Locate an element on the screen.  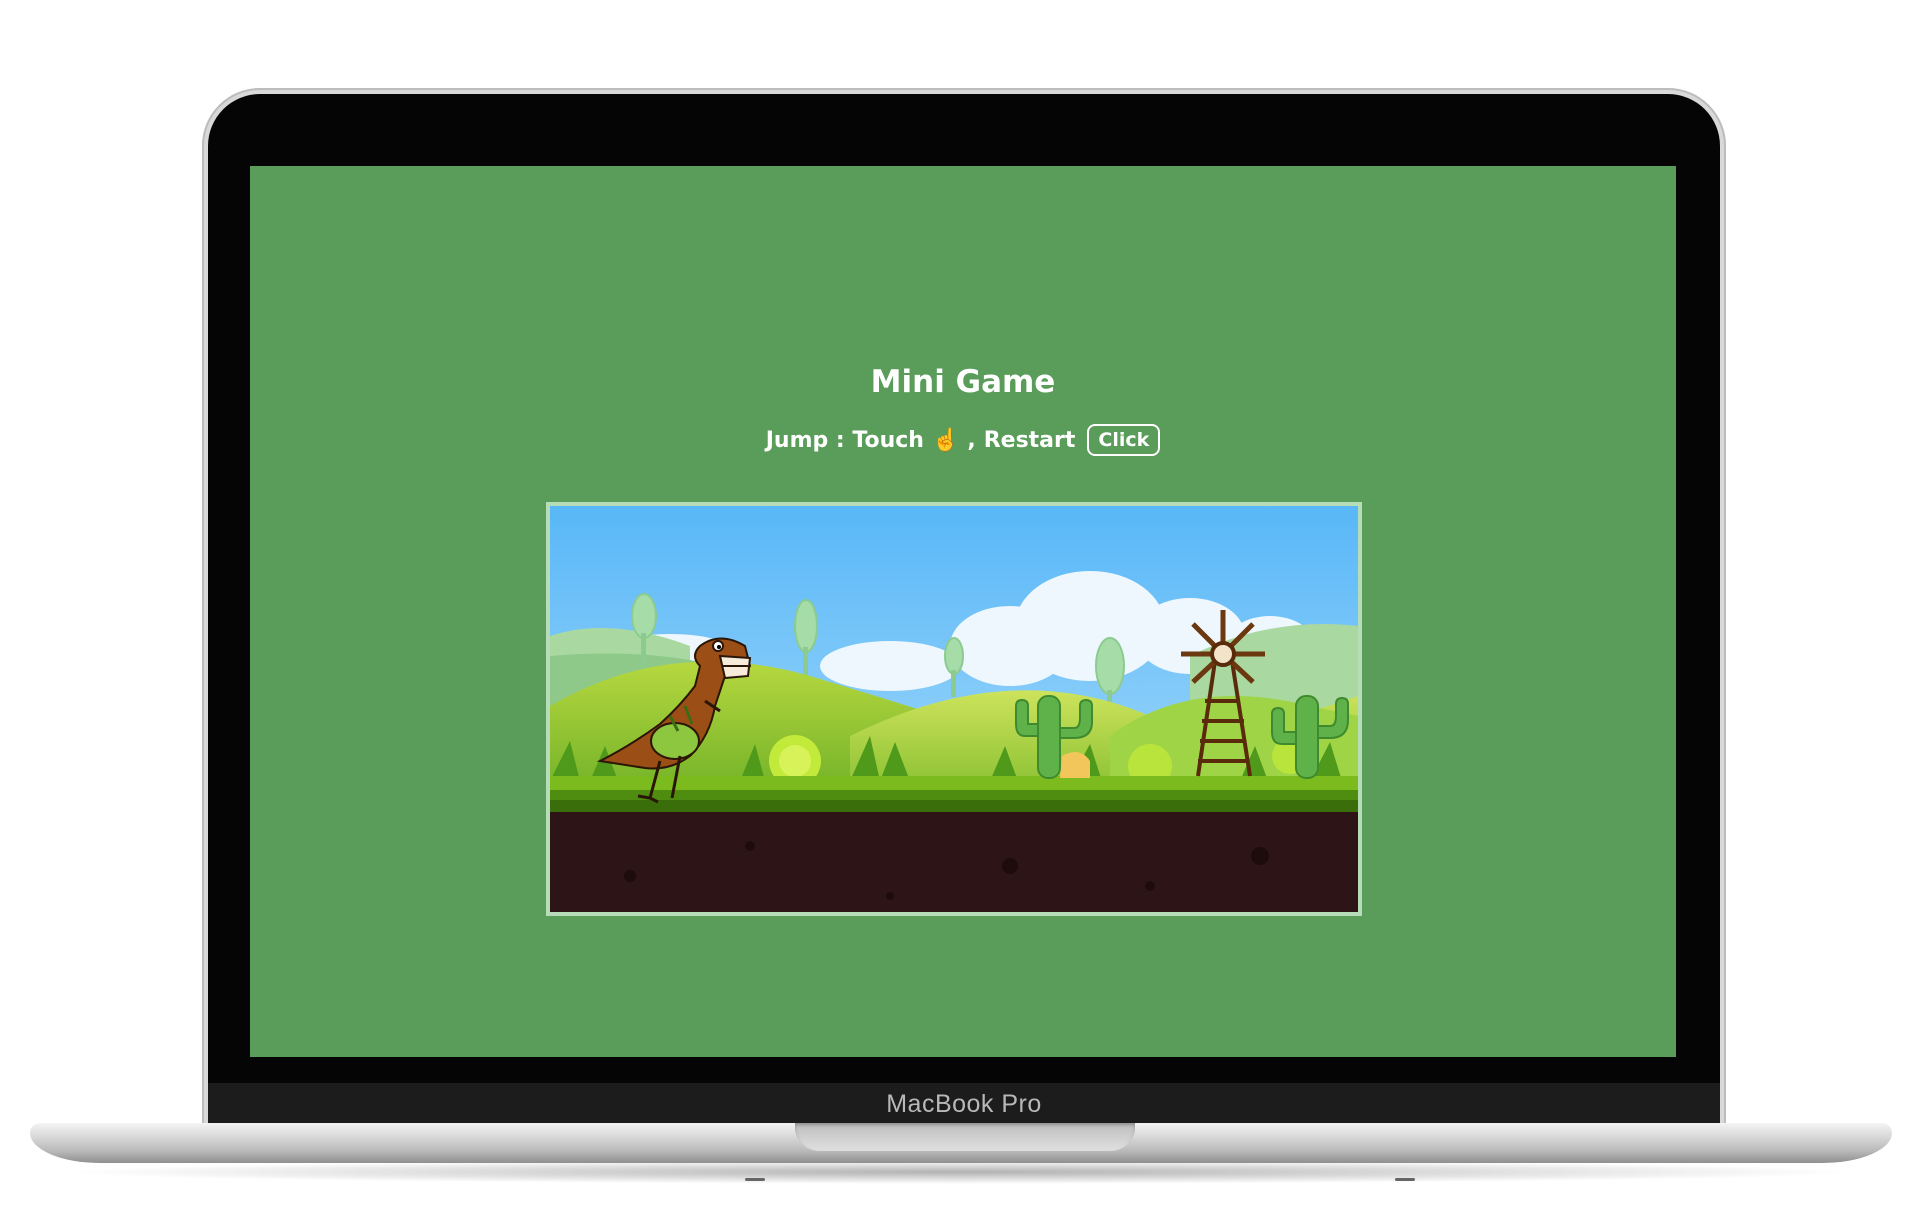
laptop-opening-notch is located at coordinates (965, 1137).